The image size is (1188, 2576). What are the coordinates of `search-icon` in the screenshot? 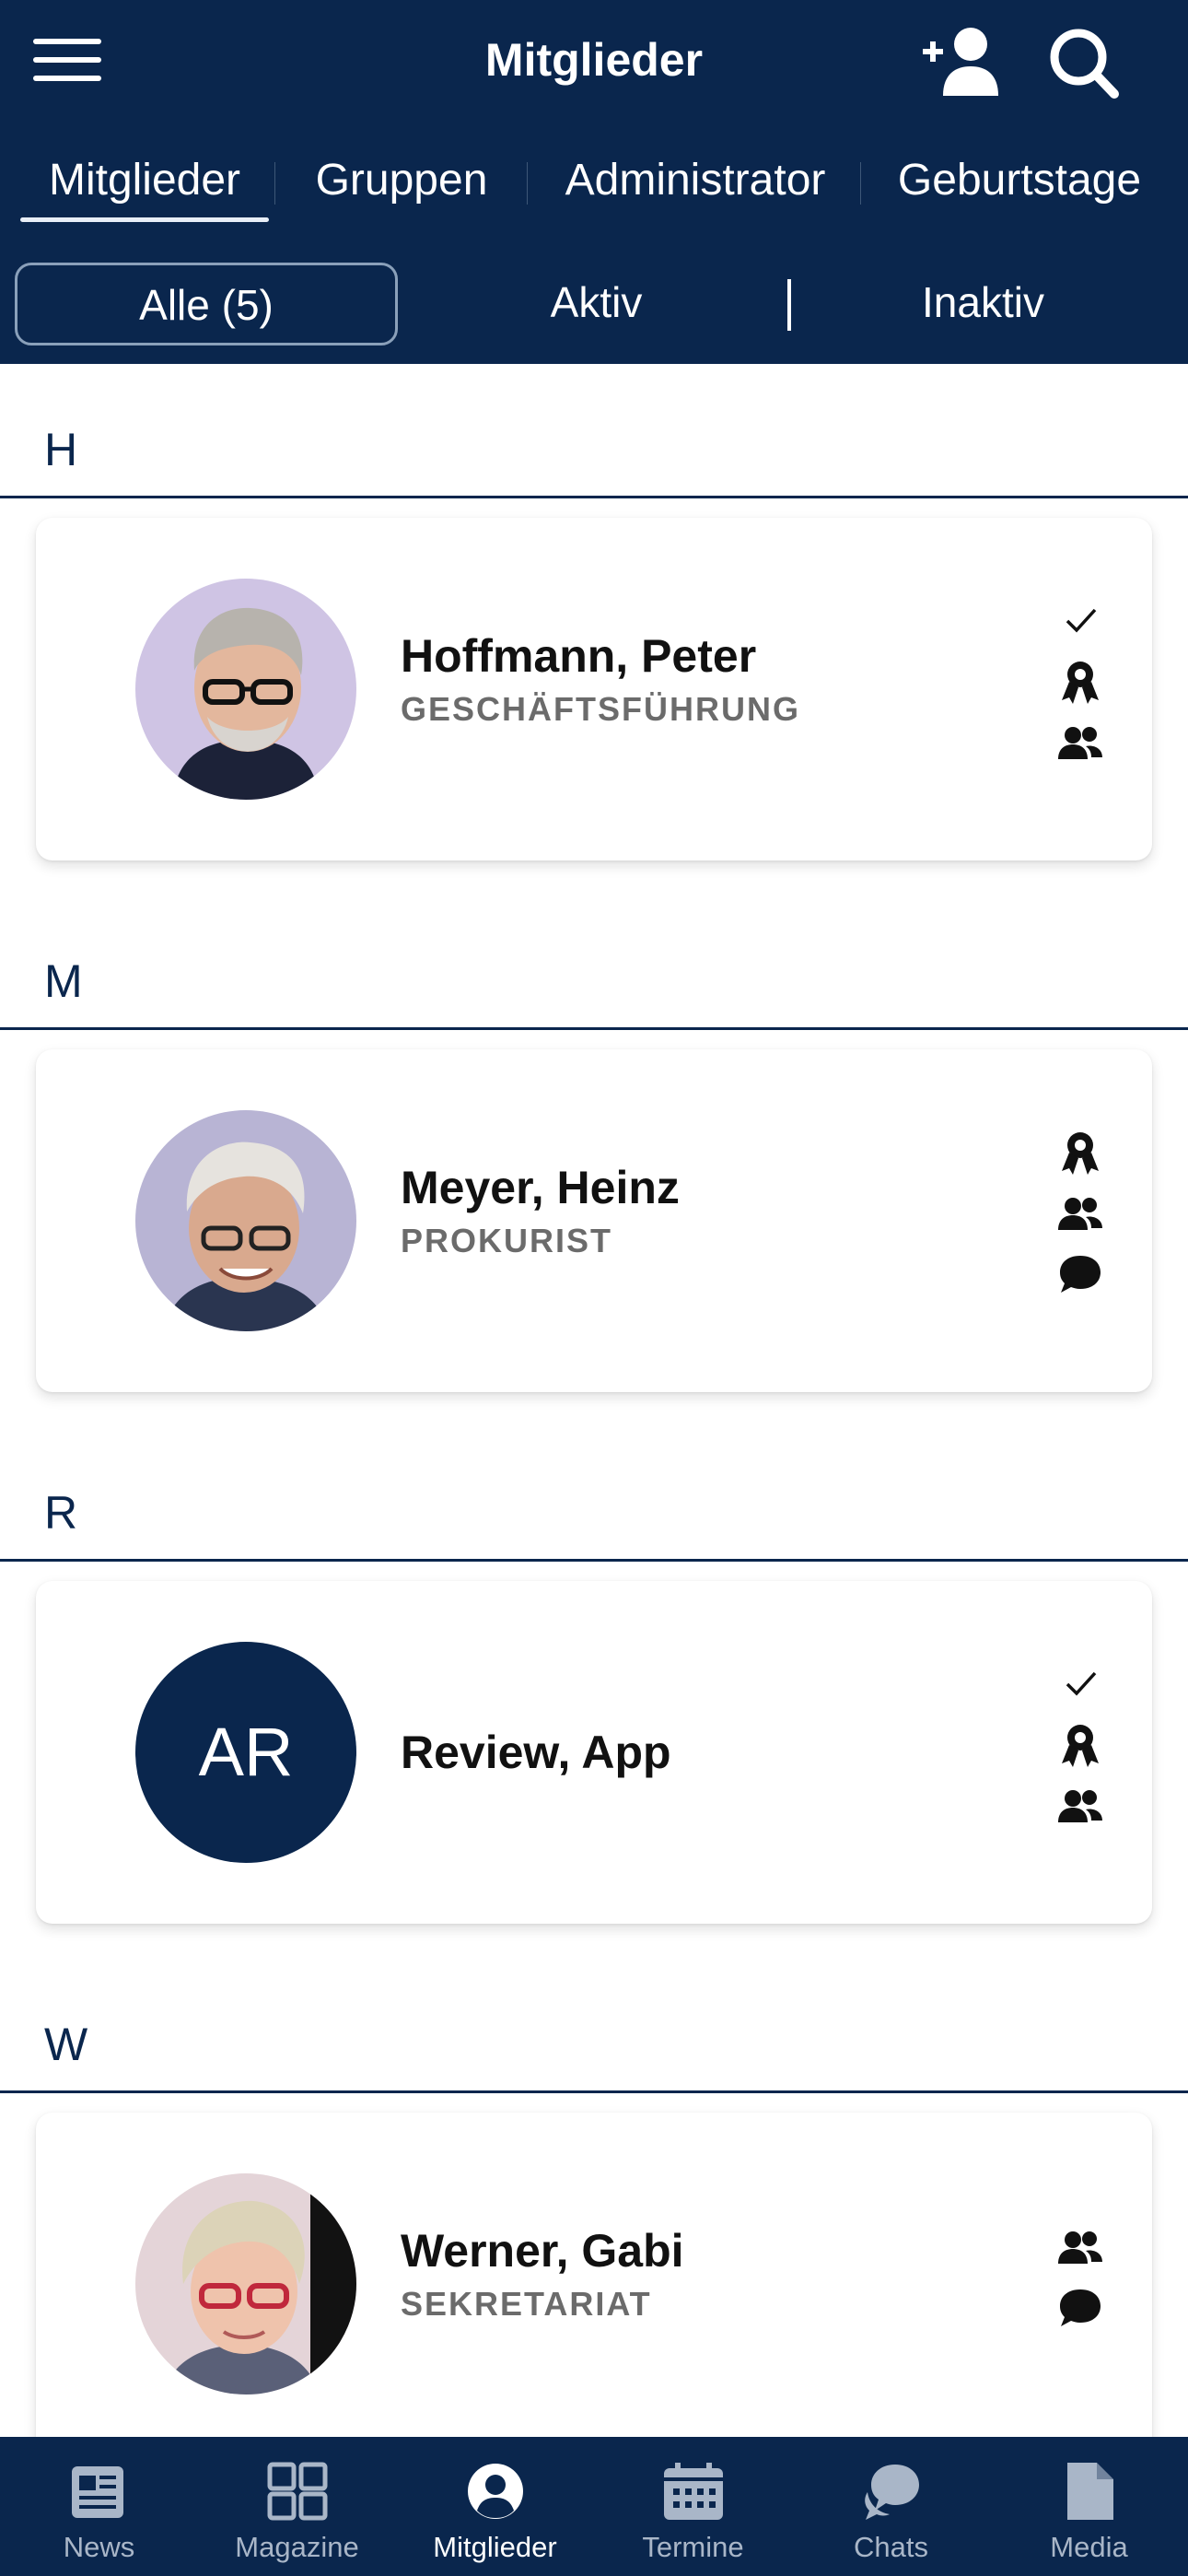 It's located at (1083, 61).